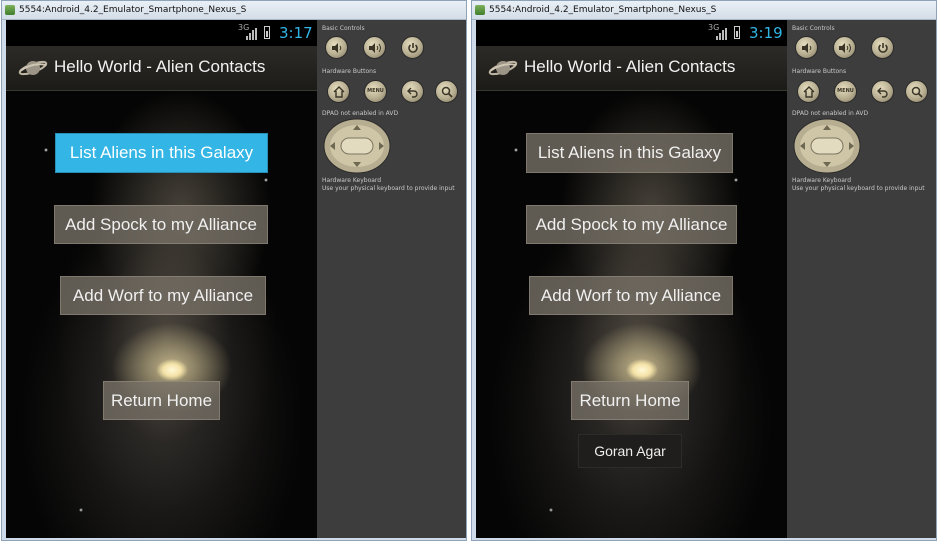  I want to click on clock: 3:17, so click(296, 33).